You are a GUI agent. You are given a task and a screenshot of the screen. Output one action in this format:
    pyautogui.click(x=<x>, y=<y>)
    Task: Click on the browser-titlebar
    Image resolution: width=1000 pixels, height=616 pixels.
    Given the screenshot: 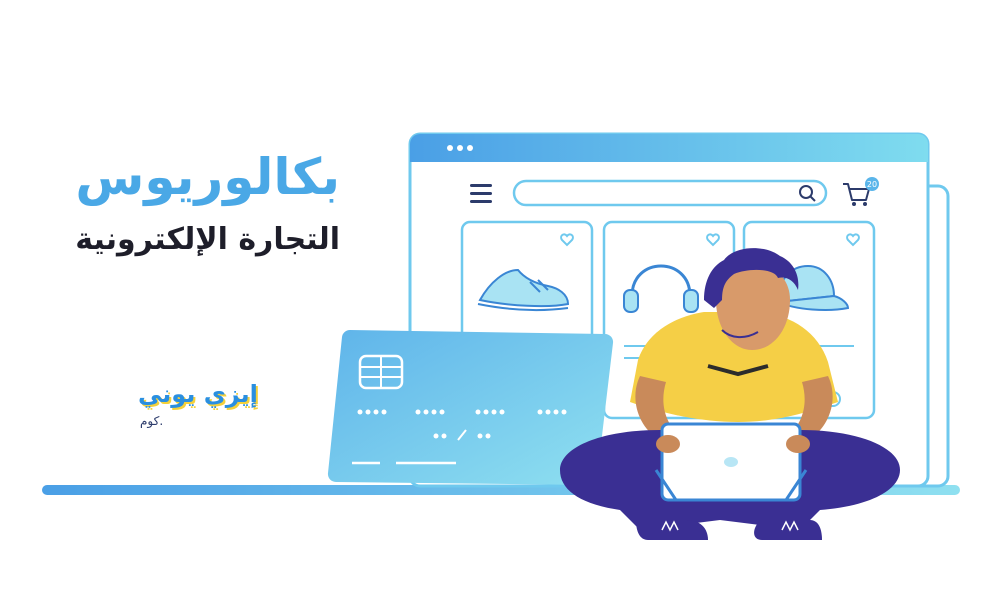 What is the action you would take?
    pyautogui.click(x=669, y=148)
    